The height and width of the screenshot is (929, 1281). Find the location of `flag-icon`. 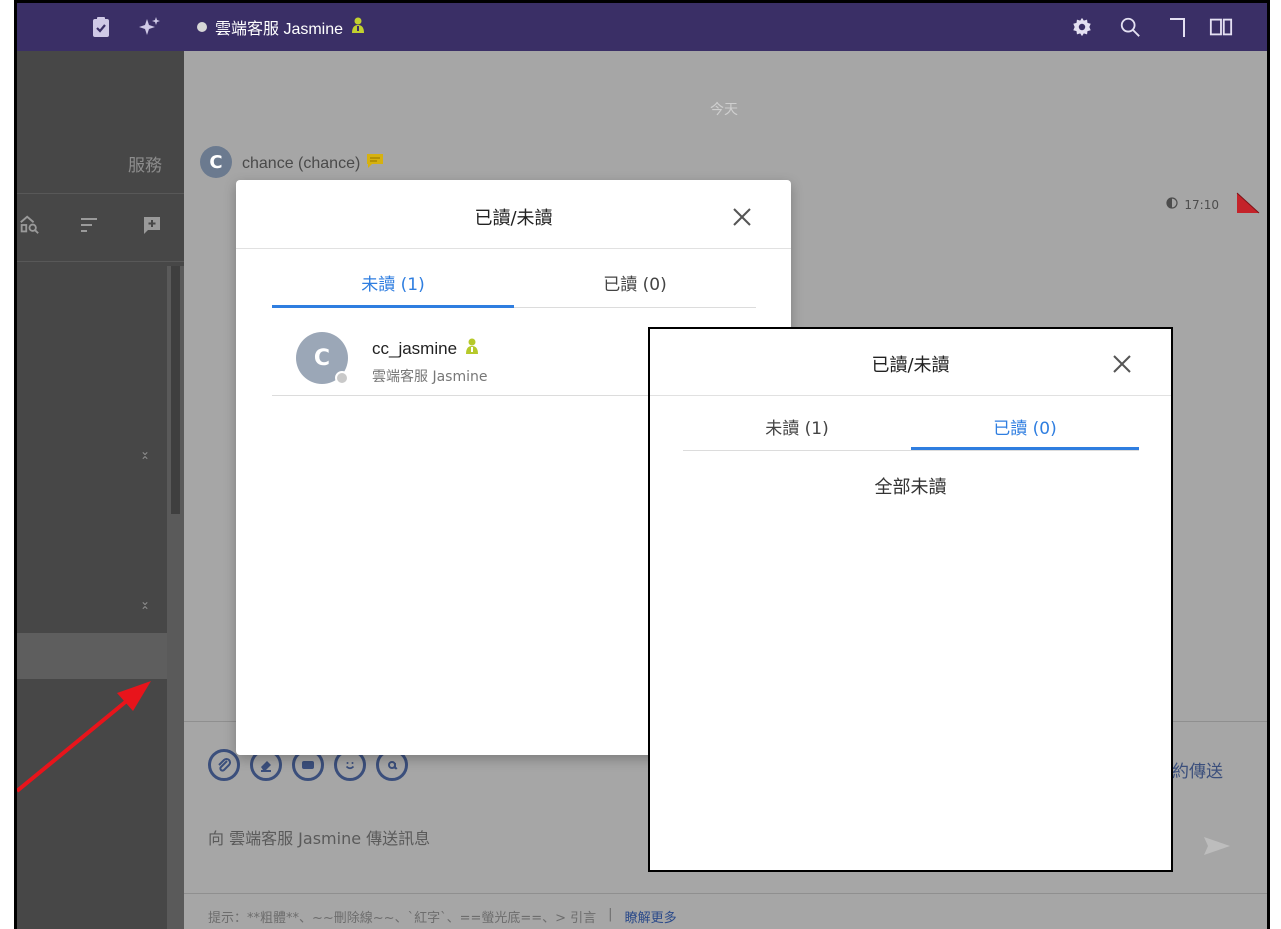

flag-icon is located at coordinates (1248, 203).